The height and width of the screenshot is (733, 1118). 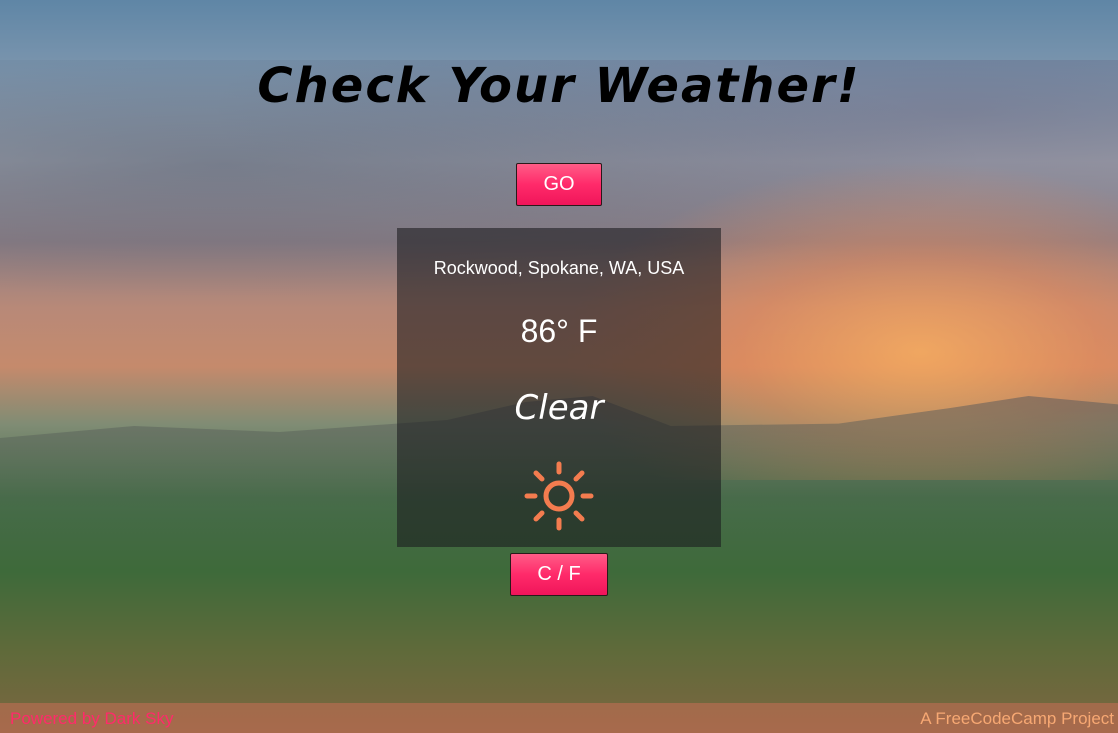 I want to click on weather-card: Rockwood, Spokane, WA, USA 86° F Clear, so click(x=559, y=387).